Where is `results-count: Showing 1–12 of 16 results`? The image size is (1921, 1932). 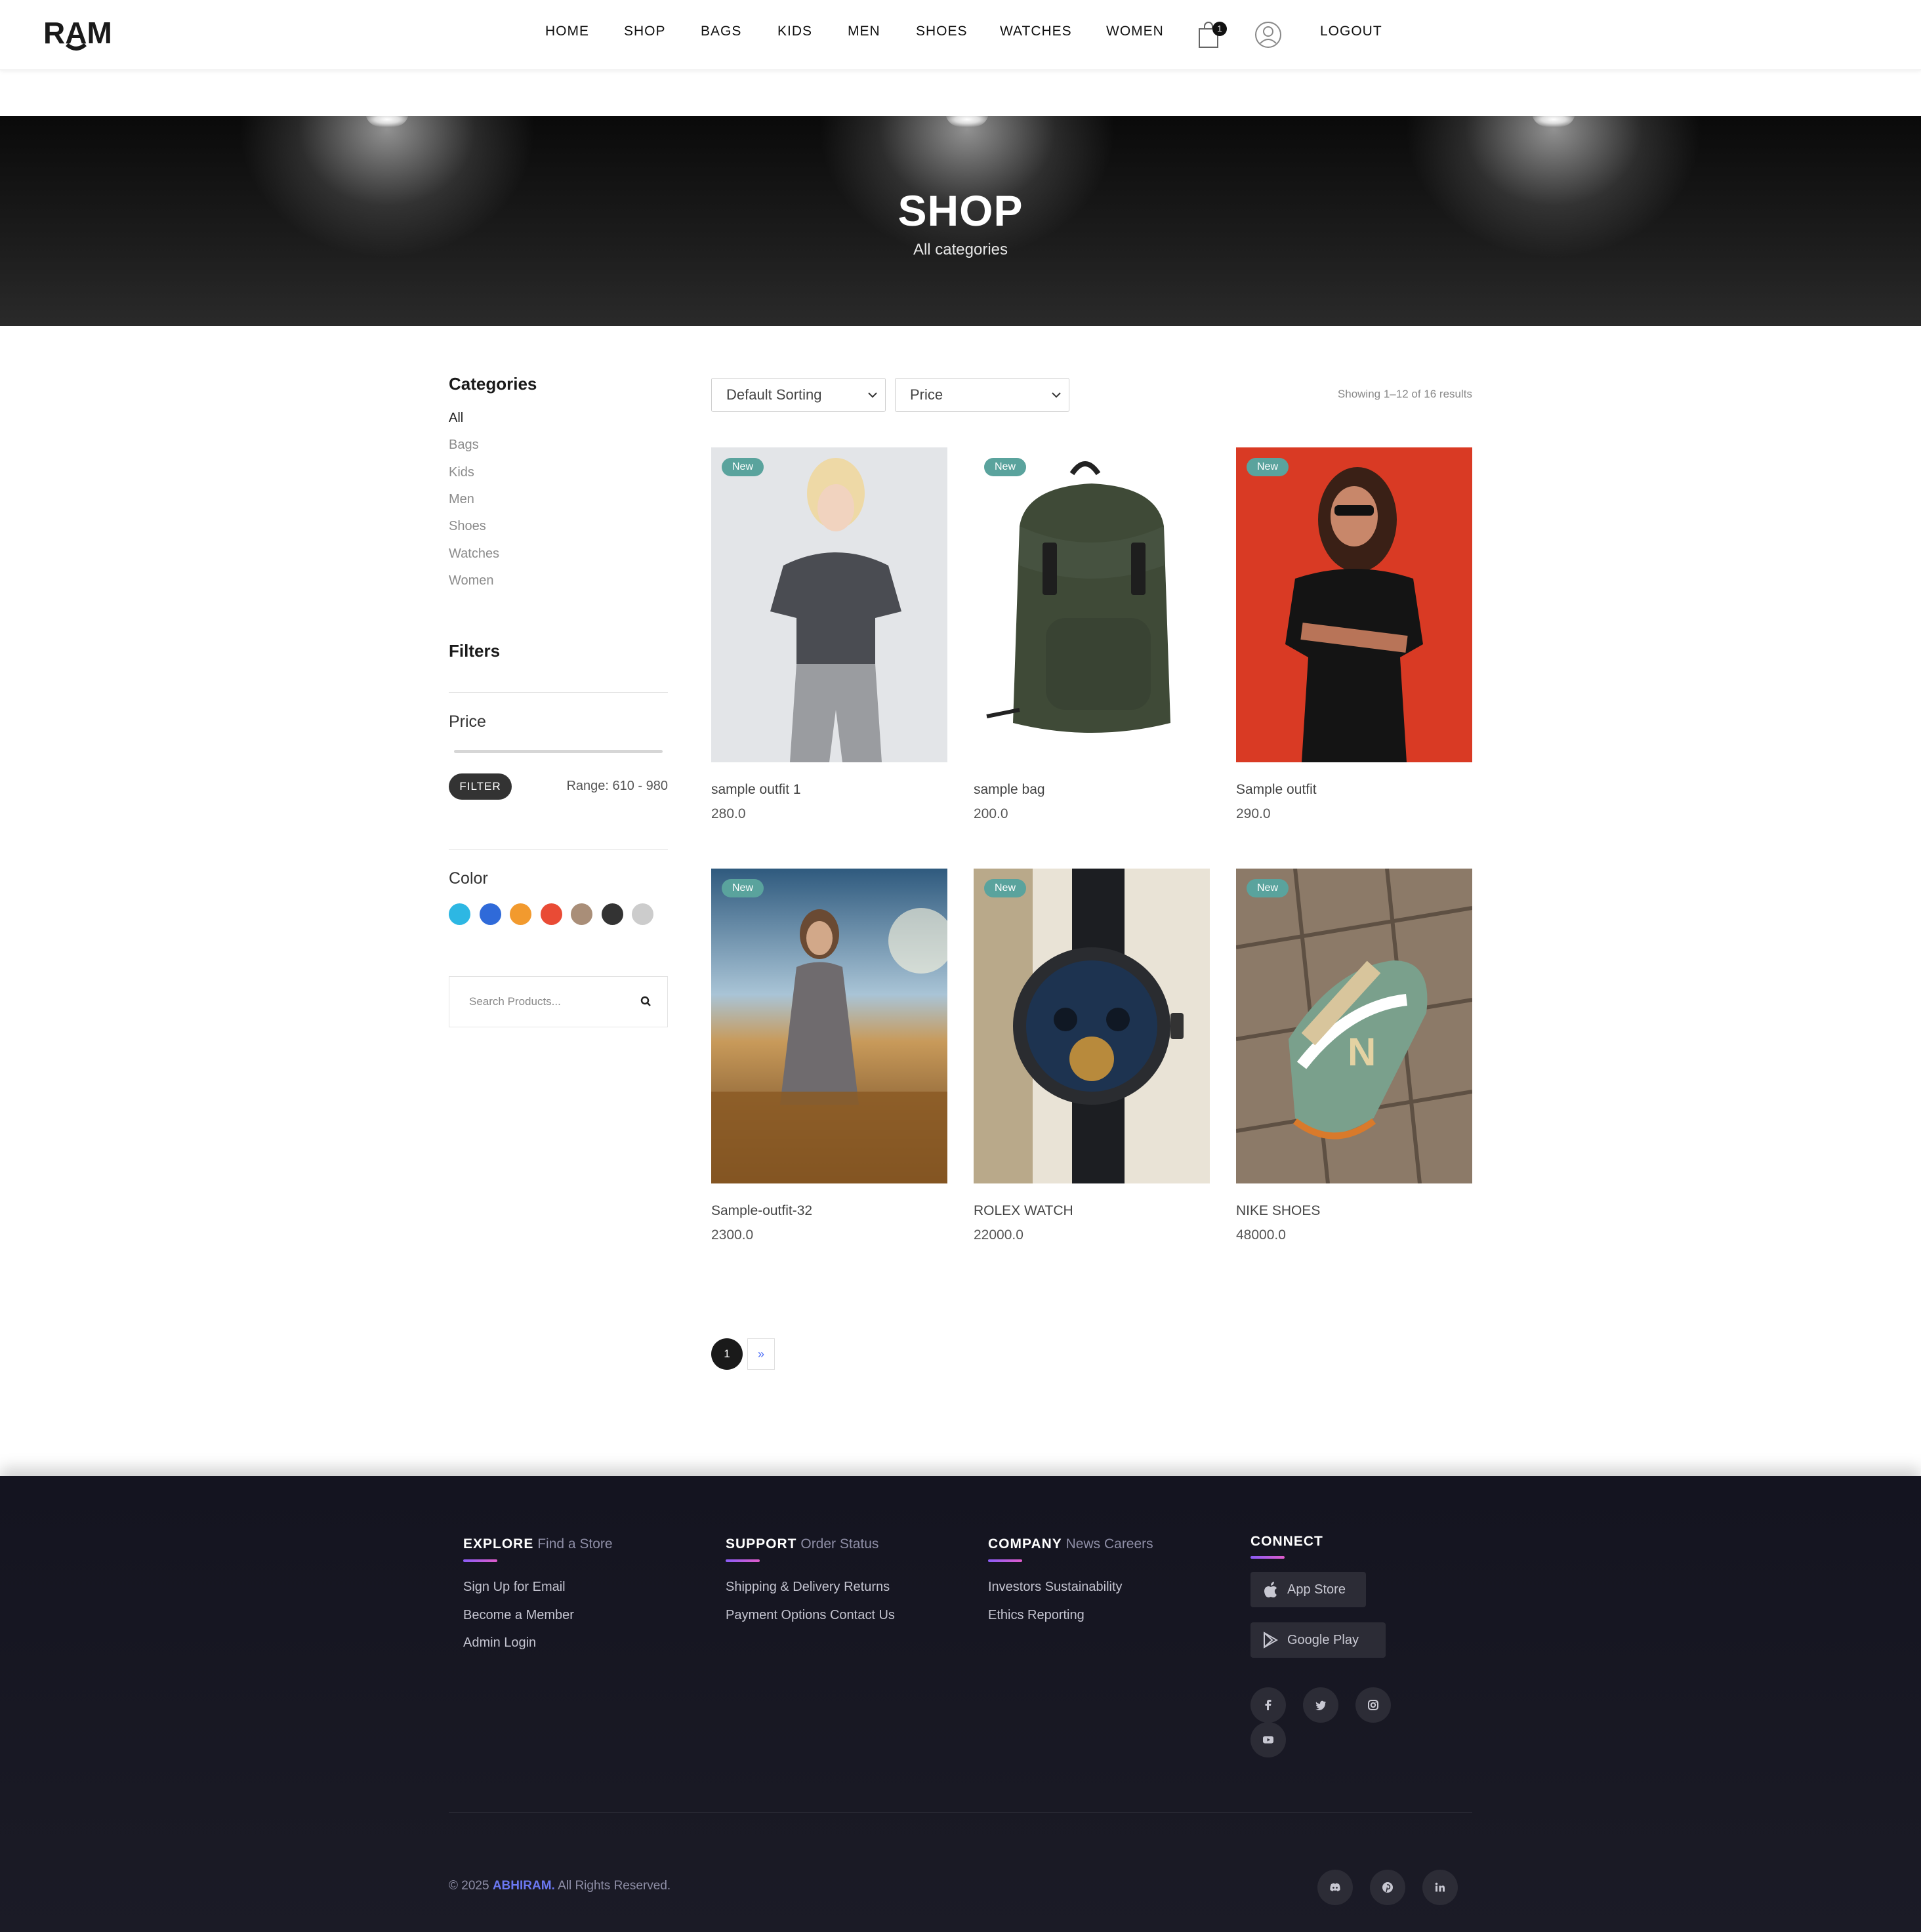
results-count: Showing 1–12 of 16 results is located at coordinates (1404, 394).